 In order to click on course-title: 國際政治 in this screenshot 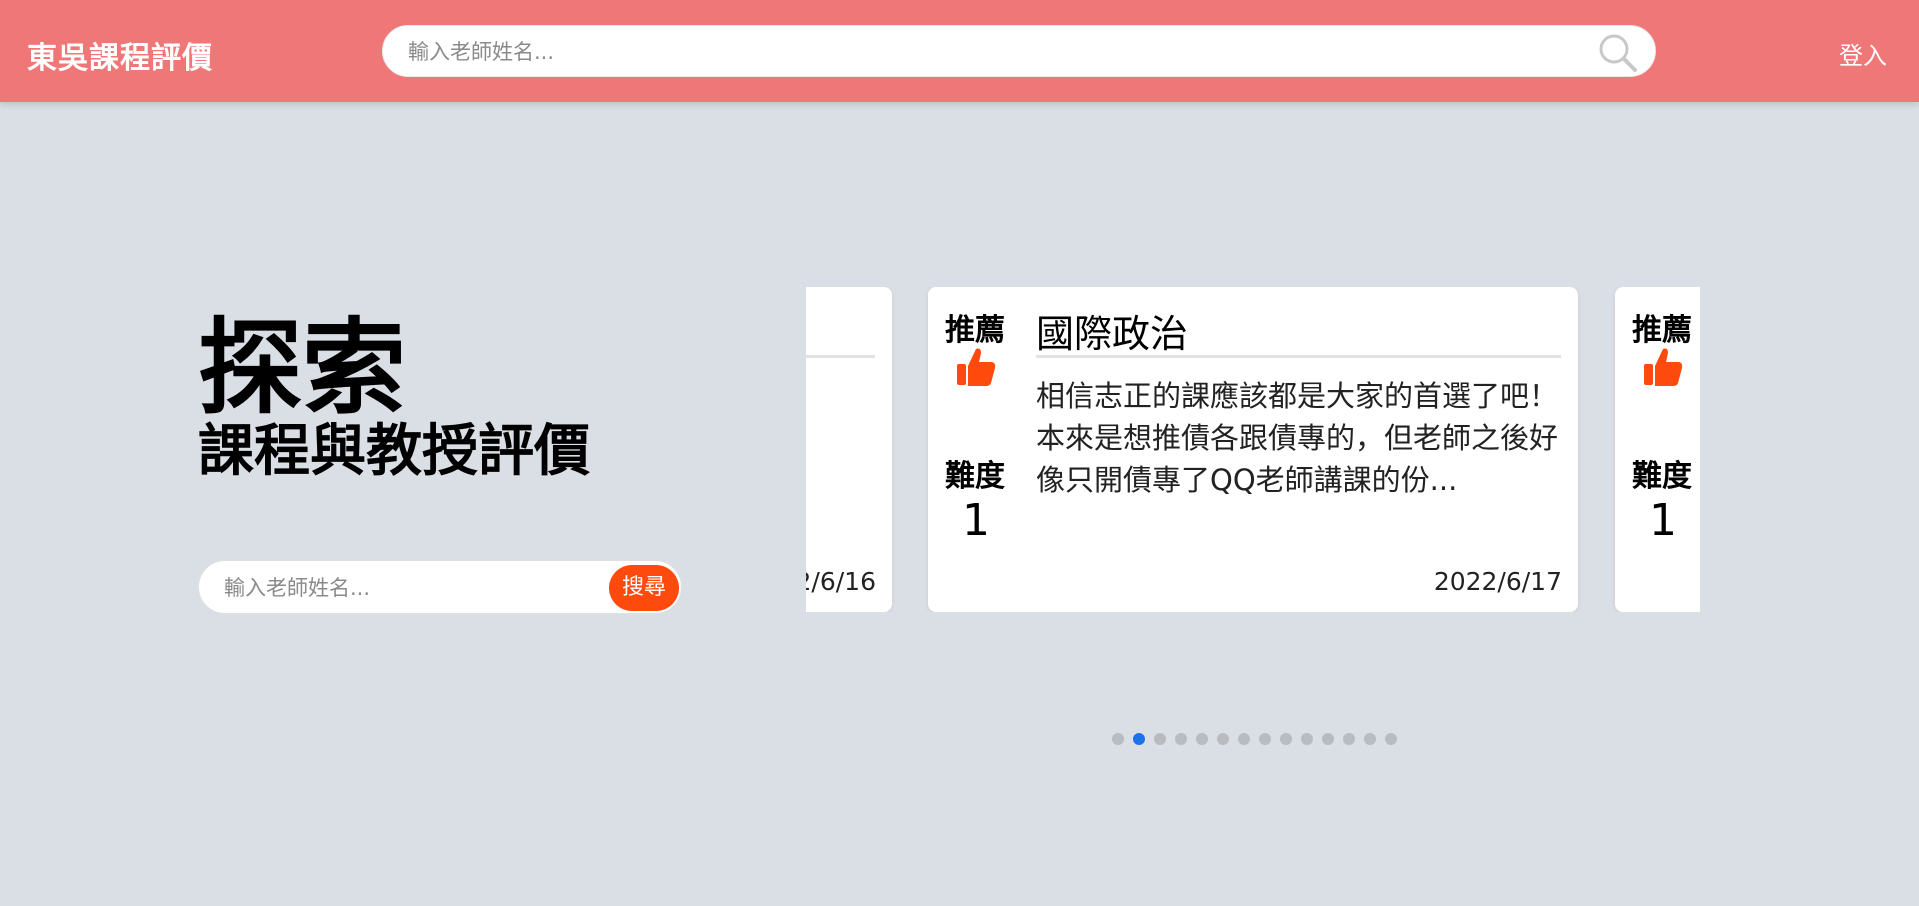, I will do `click(1112, 334)`.